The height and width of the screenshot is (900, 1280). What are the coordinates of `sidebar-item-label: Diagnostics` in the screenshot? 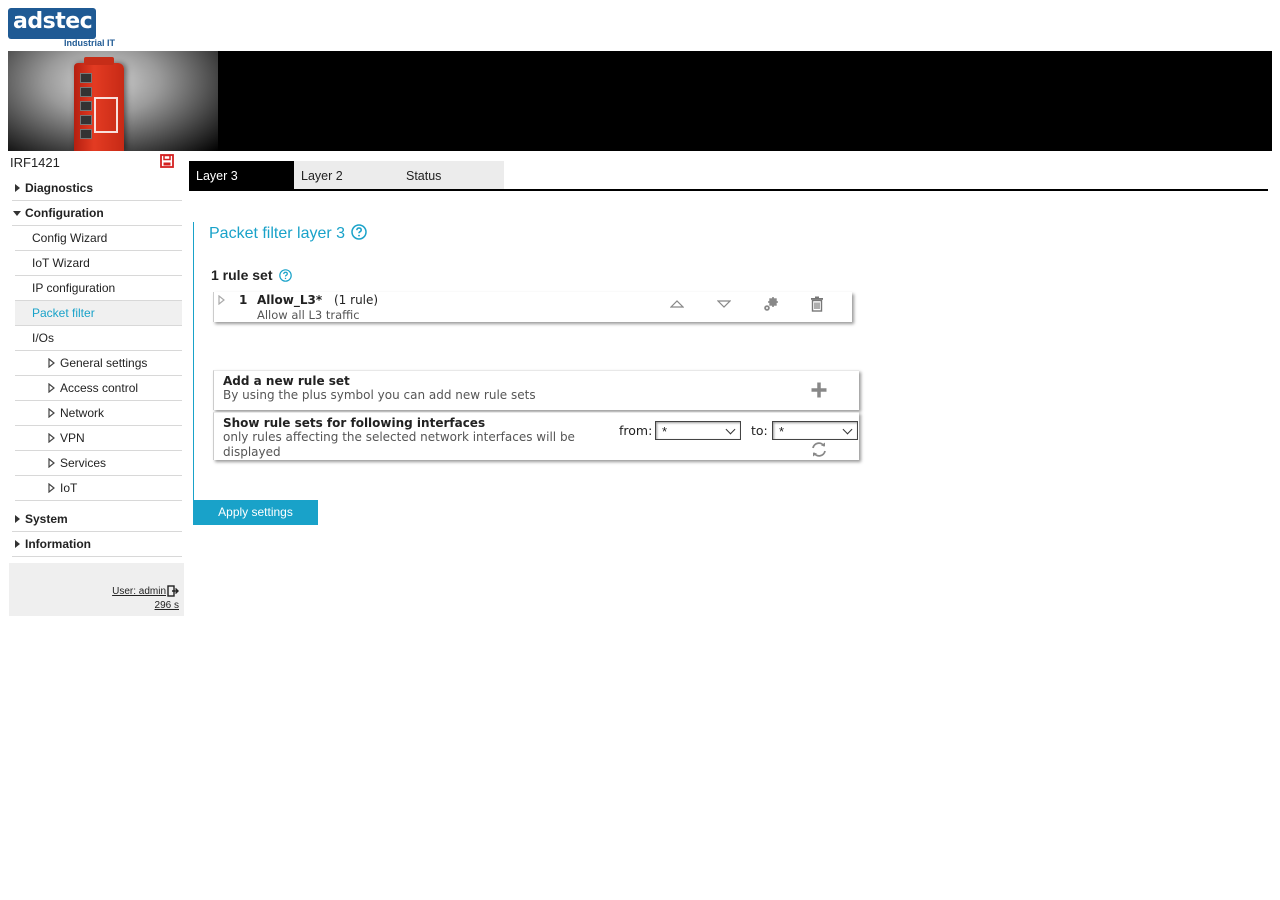 It's located at (59, 188).